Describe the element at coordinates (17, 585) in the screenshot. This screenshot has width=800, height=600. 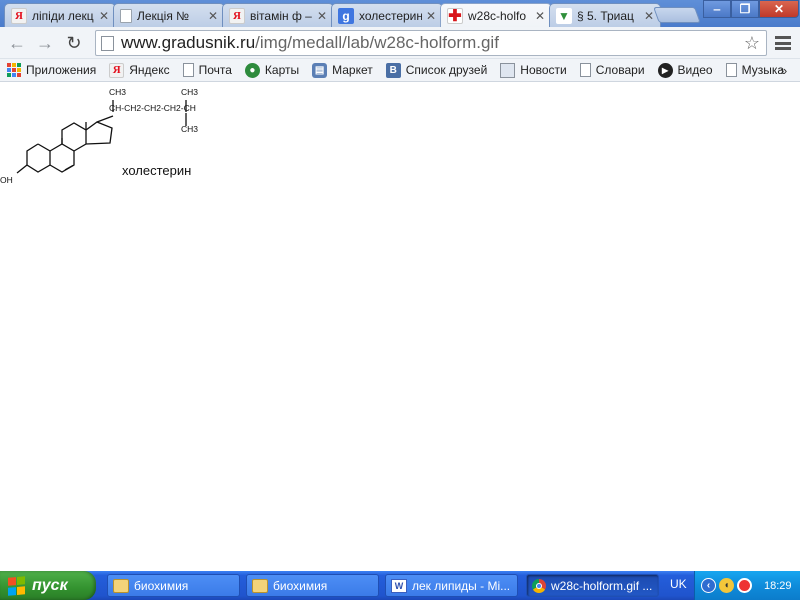
I see `windows-logo-icon` at that location.